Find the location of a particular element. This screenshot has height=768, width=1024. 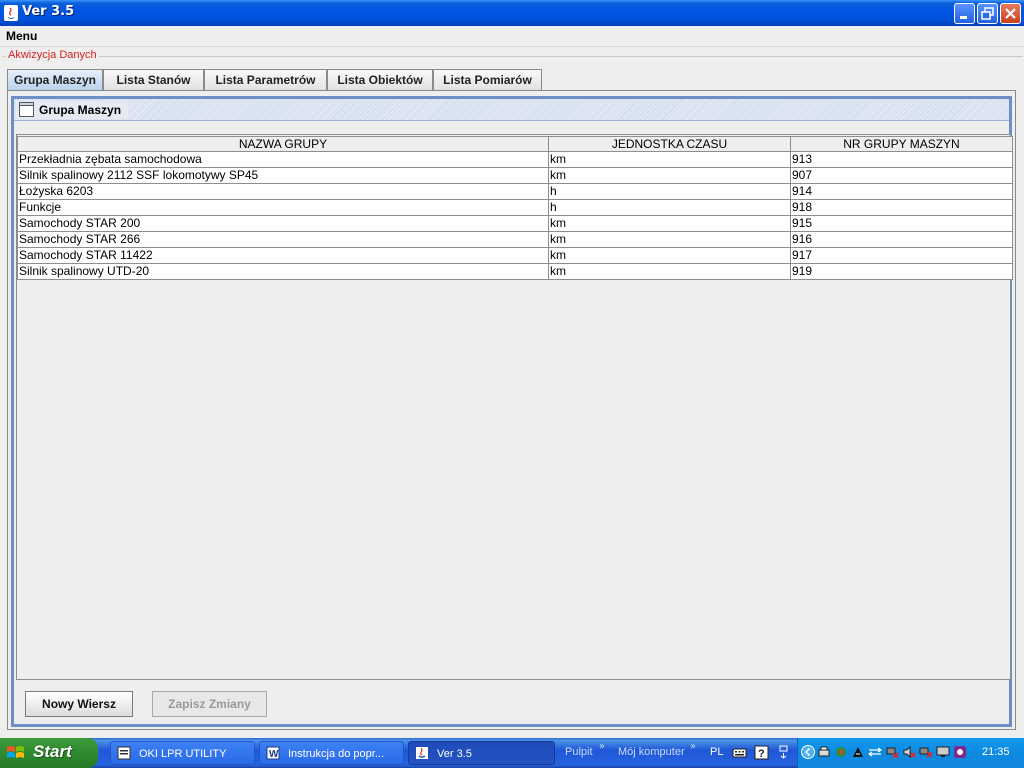

window-icon is located at coordinates (26, 109).